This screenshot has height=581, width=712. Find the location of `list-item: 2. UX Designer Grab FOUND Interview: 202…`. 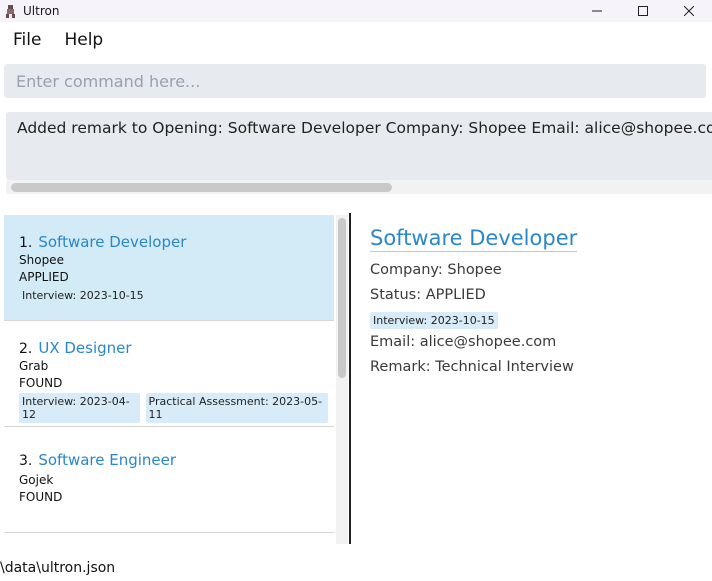

list-item: 2. UX Designer Grab FOUND Interview: 202… is located at coordinates (169, 374).